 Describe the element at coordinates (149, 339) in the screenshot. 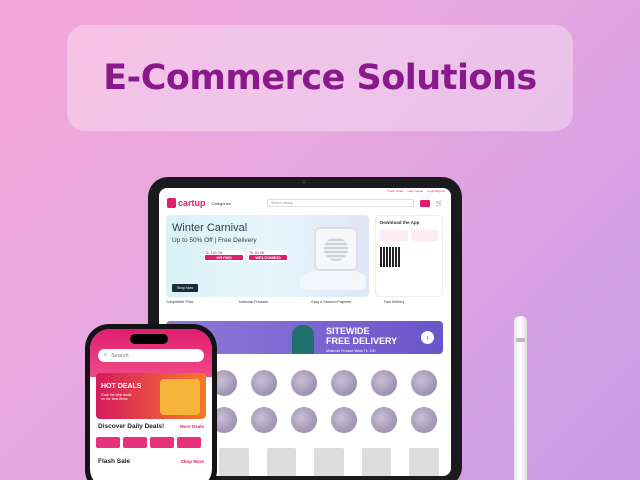

I see `phone-notch` at that location.